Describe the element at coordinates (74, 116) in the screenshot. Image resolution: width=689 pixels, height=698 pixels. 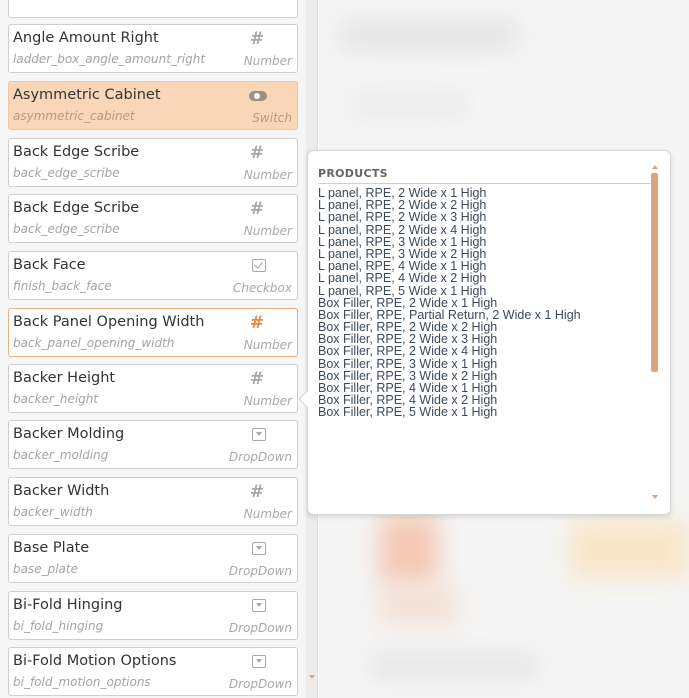
I see `property-key: asymmetric_cabinet` at that location.